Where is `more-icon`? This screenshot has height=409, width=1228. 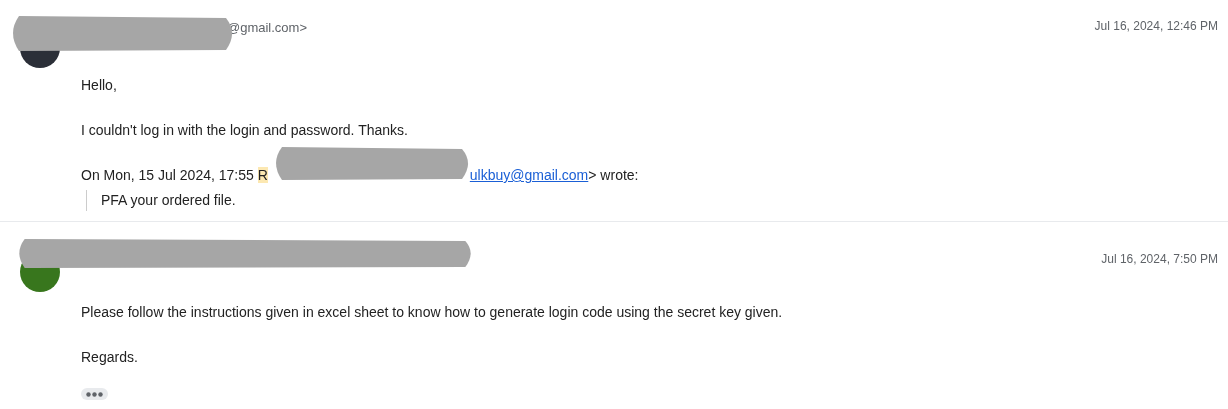
more-icon is located at coordinates (94, 394).